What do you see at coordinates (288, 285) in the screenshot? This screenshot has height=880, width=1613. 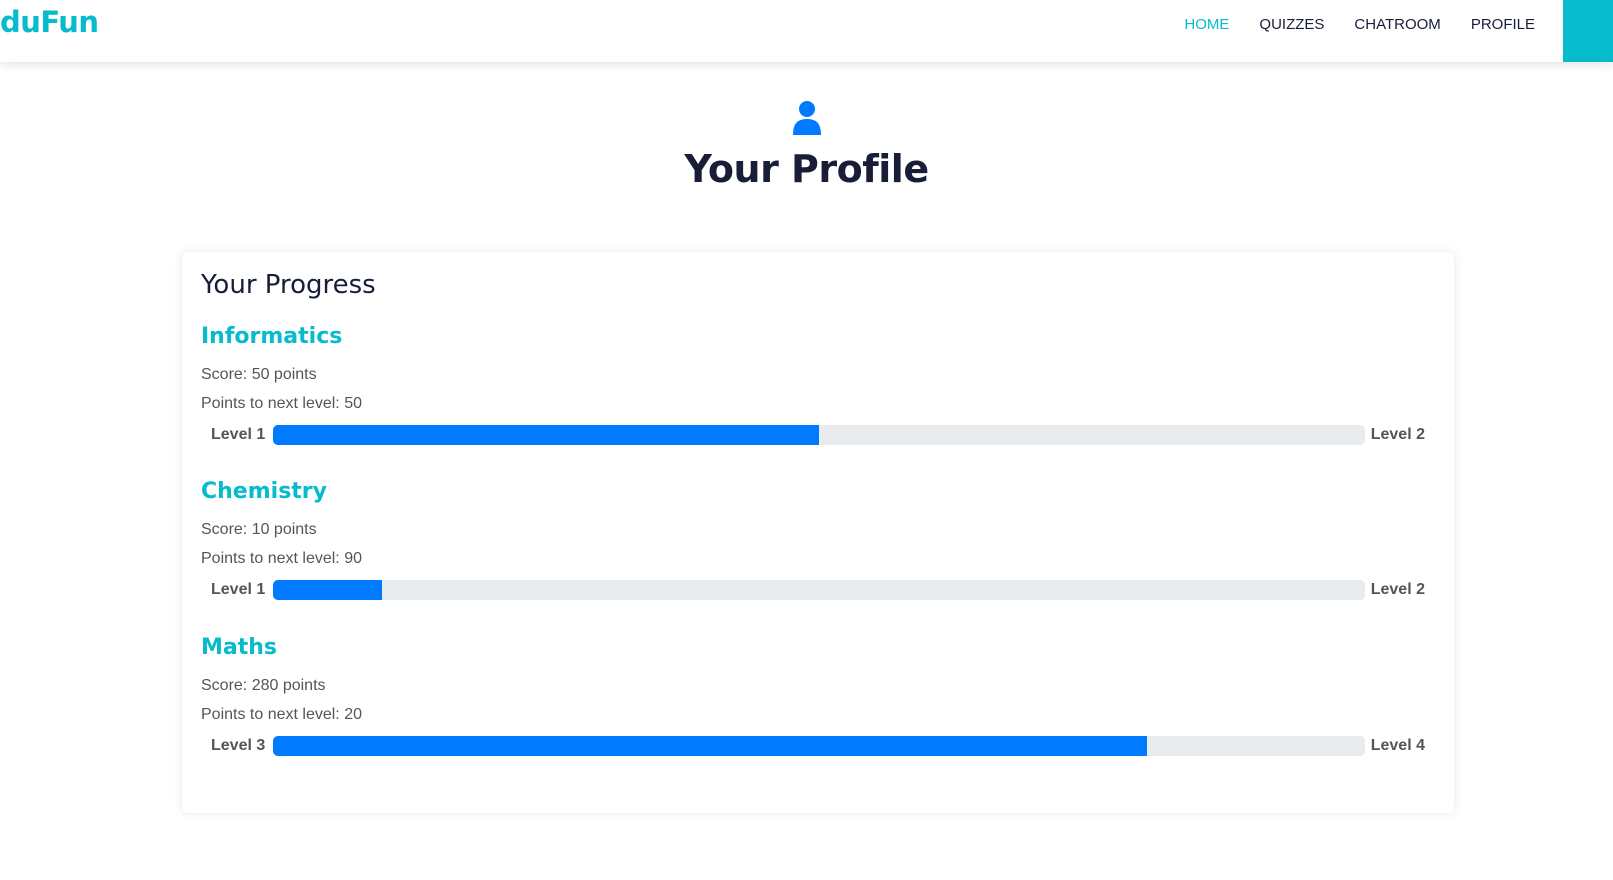 I see `progress-title: Your Progress` at bounding box center [288, 285].